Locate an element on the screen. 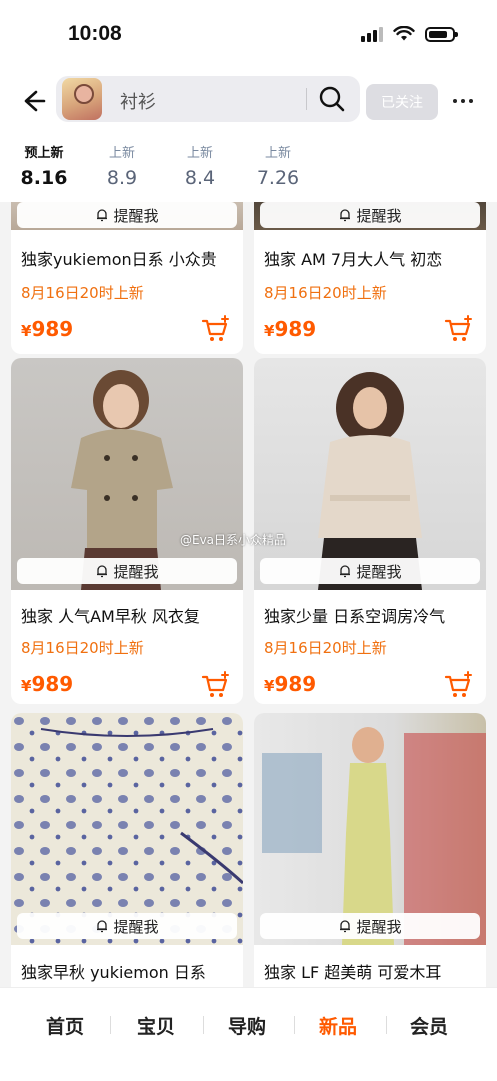 The image size is (497, 1081). tab-8-9: 上新 8.9 is located at coordinates (122, 165).